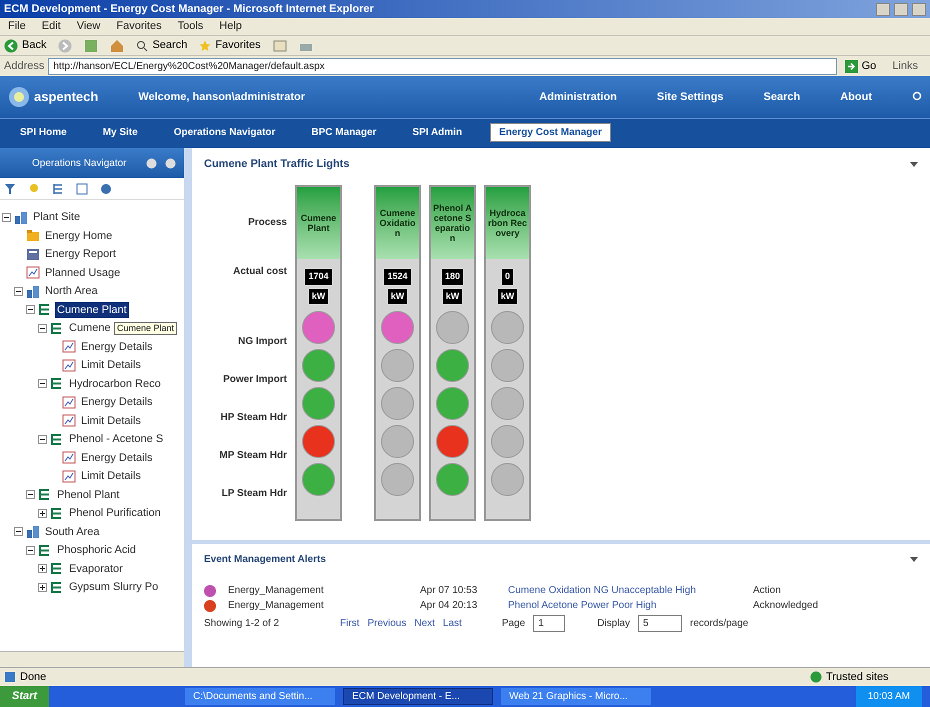  Describe the element at coordinates (889, 696) in the screenshot. I see `clock: 10:03 AM` at that location.